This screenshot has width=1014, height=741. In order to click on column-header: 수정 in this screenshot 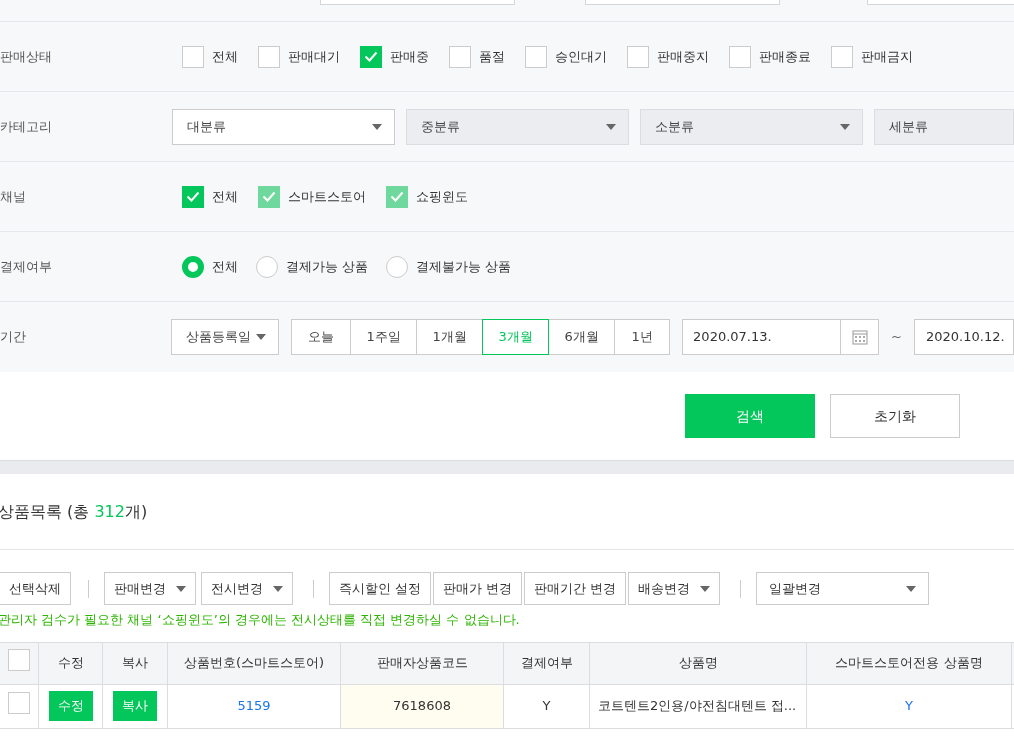, I will do `click(70, 663)`.